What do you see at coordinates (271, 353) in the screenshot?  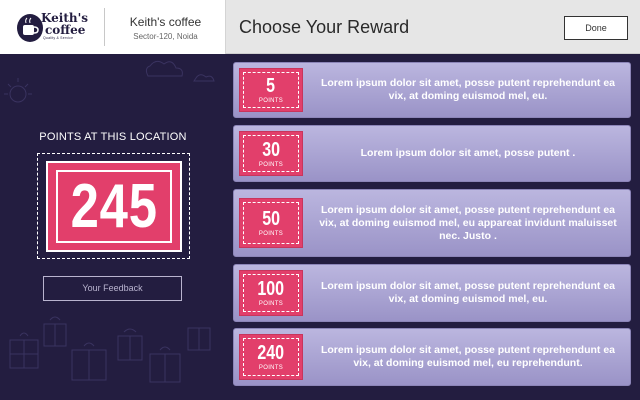 I see `reward-points-value: 240` at bounding box center [271, 353].